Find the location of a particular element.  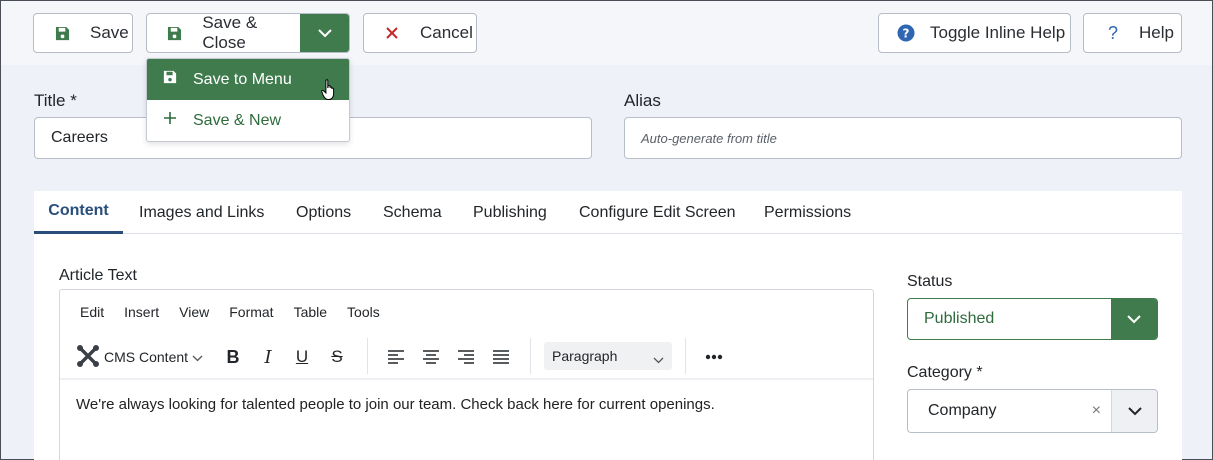

menu-view: View is located at coordinates (194, 312).